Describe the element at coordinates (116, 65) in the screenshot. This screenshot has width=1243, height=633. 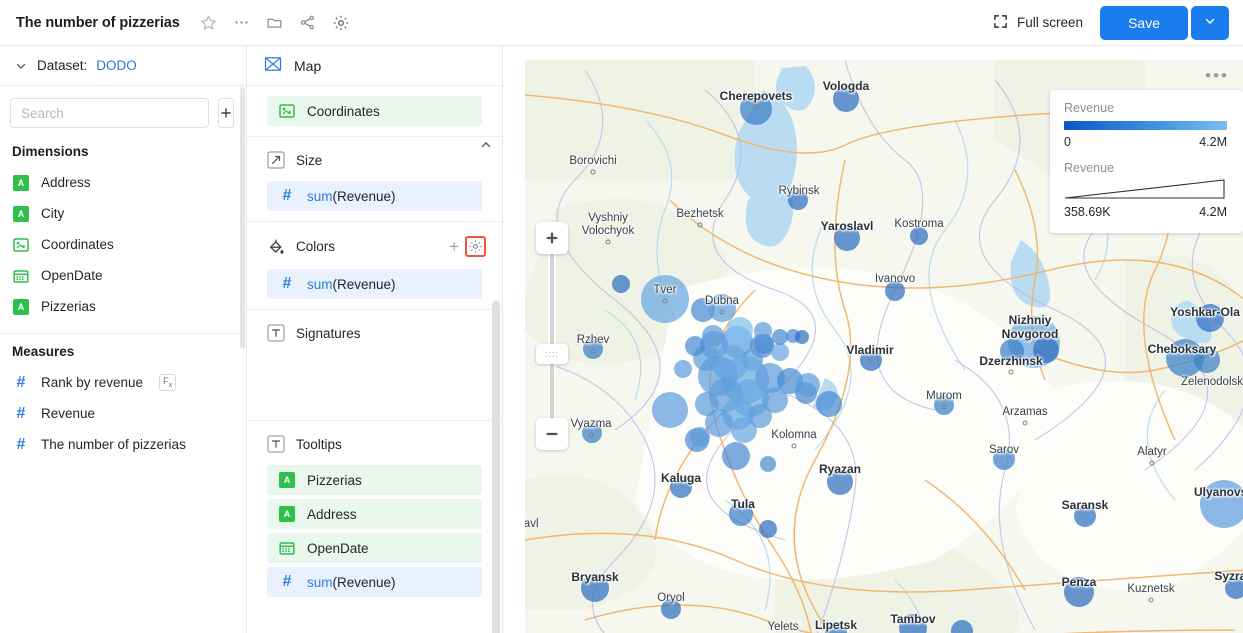
I see `dataset-name: DODO` at that location.